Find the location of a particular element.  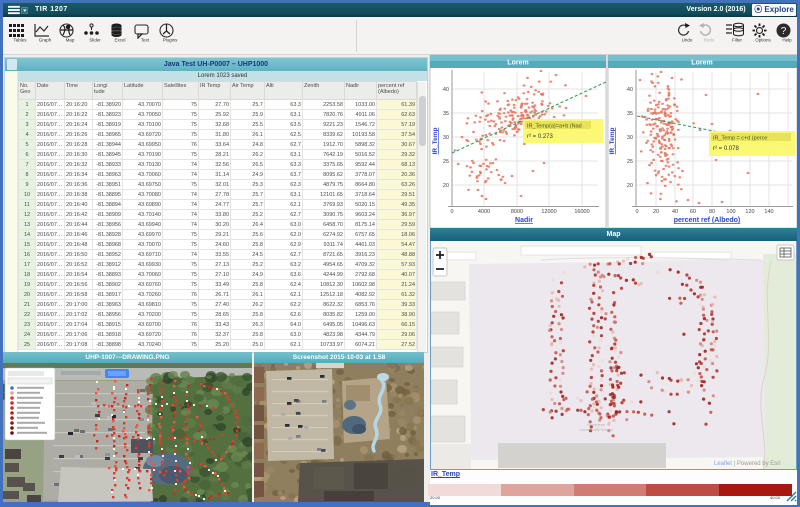

svg-text: 4000 is located at coordinates (484, 212).